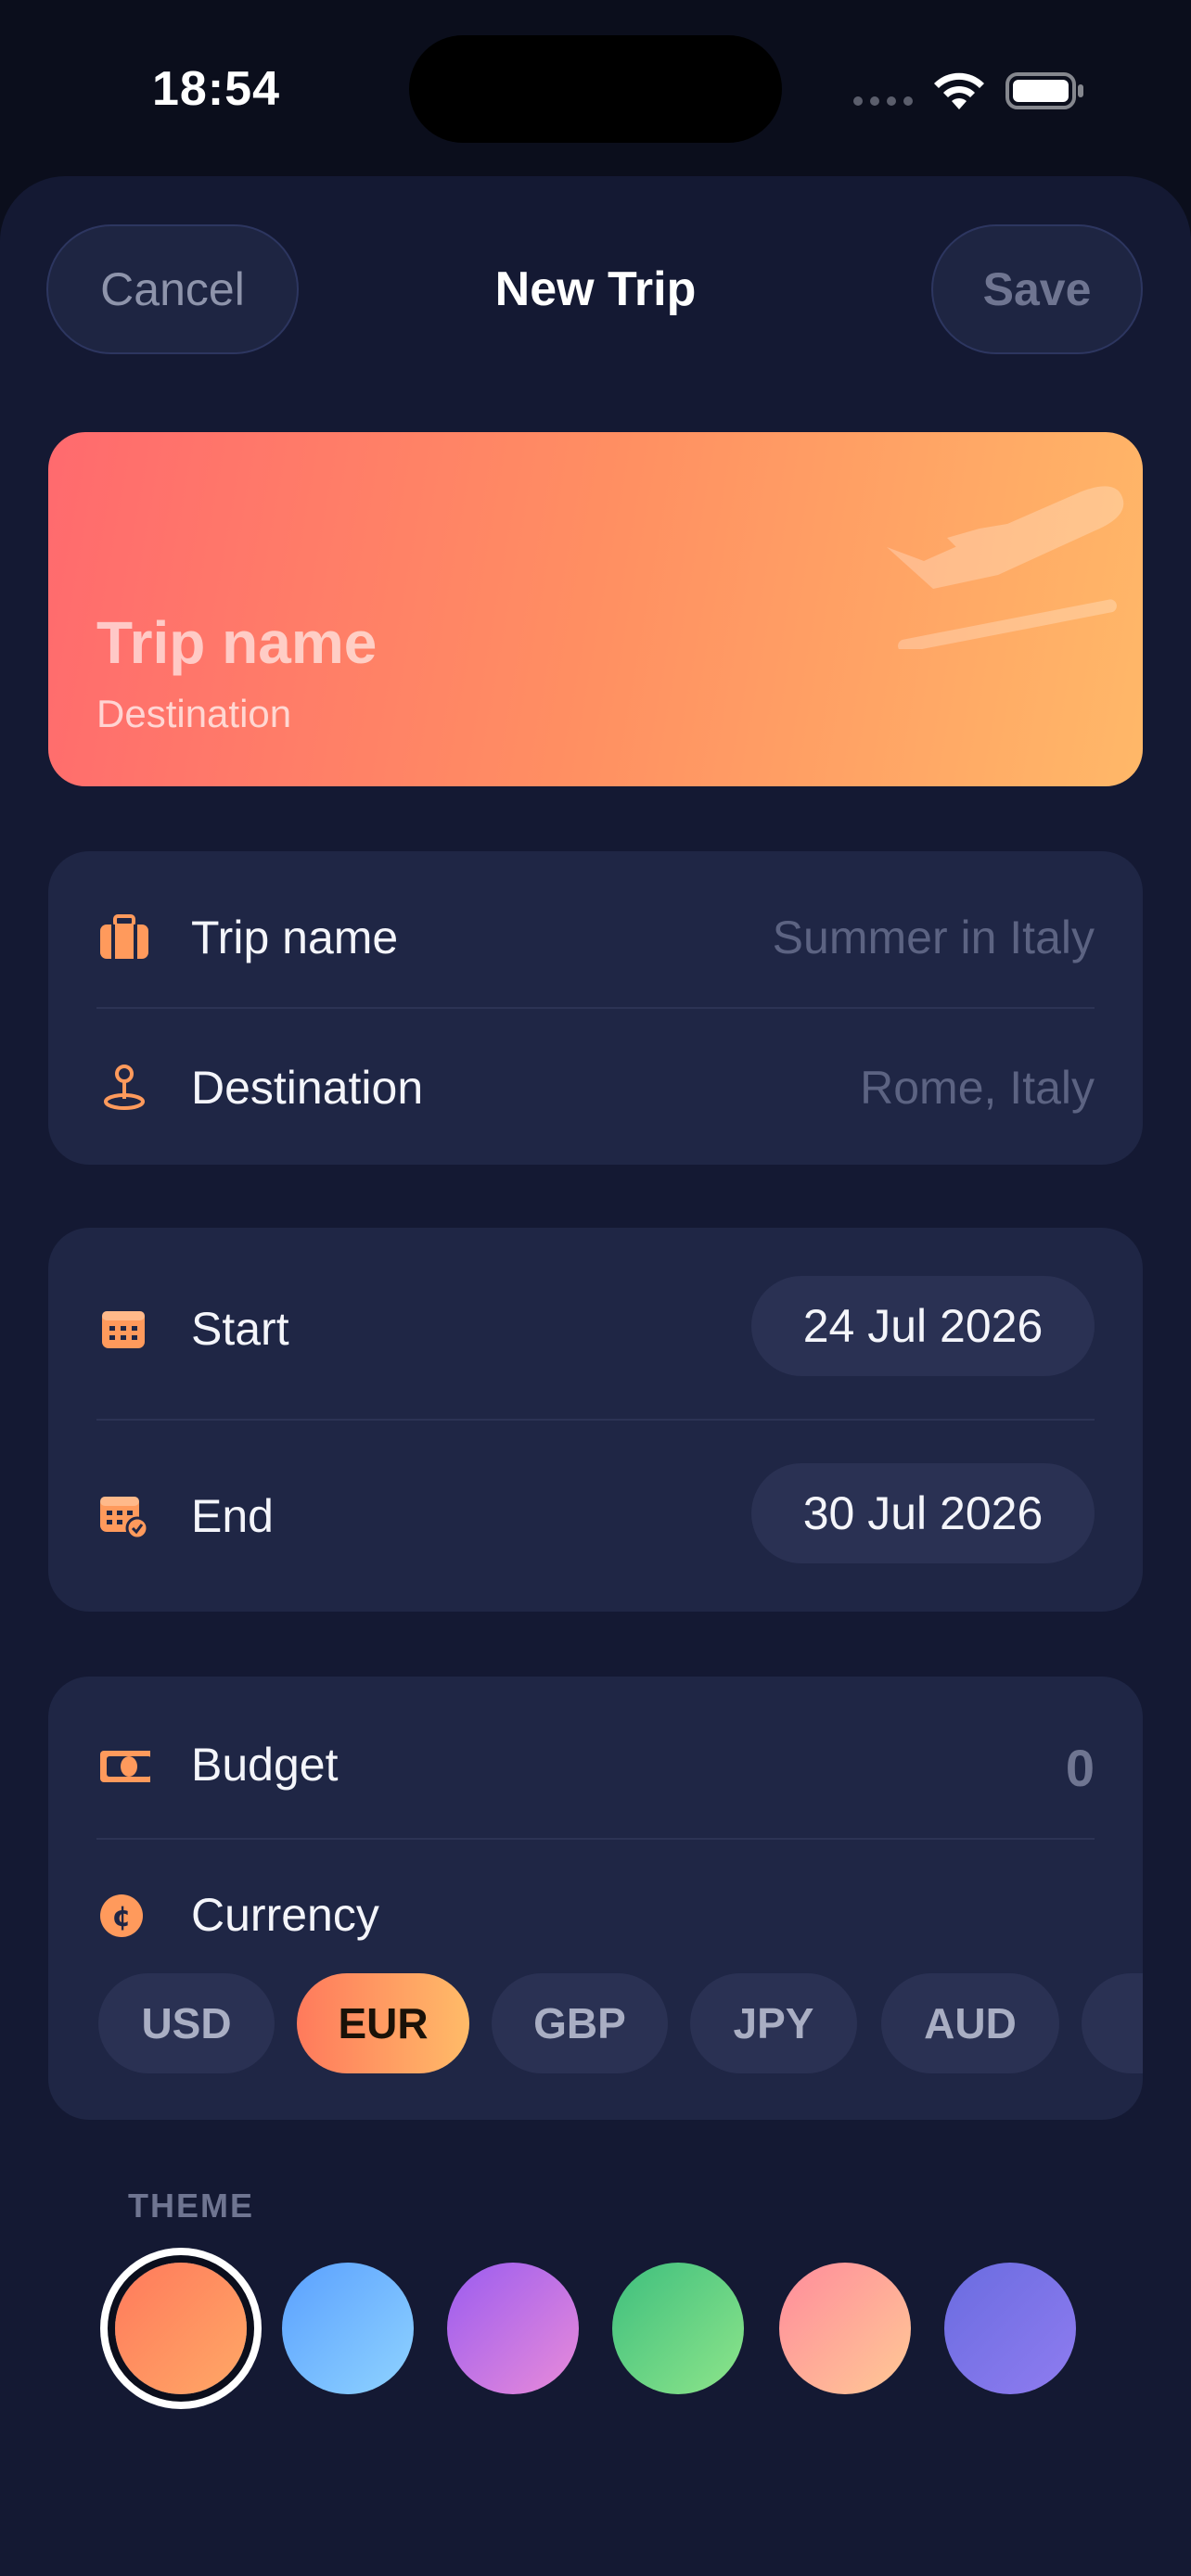 This screenshot has width=1191, height=2576. What do you see at coordinates (123, 1330) in the screenshot?
I see `calendar-icon` at bounding box center [123, 1330].